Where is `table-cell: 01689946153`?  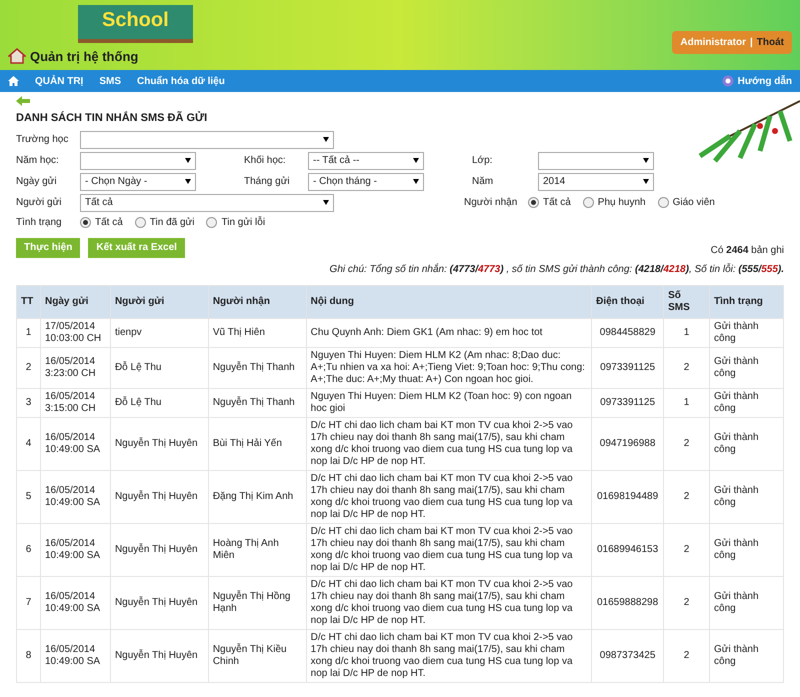
table-cell: 01689946153 is located at coordinates (628, 549).